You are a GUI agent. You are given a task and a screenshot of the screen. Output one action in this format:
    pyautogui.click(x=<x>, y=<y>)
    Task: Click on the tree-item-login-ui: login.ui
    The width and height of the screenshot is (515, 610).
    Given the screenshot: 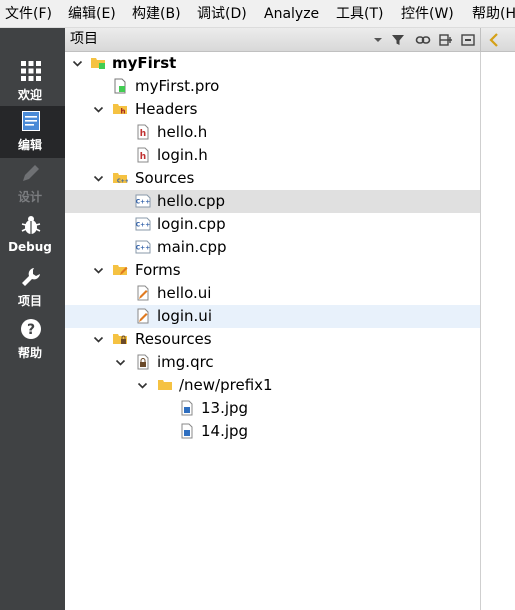 What is the action you would take?
    pyautogui.click(x=272, y=316)
    